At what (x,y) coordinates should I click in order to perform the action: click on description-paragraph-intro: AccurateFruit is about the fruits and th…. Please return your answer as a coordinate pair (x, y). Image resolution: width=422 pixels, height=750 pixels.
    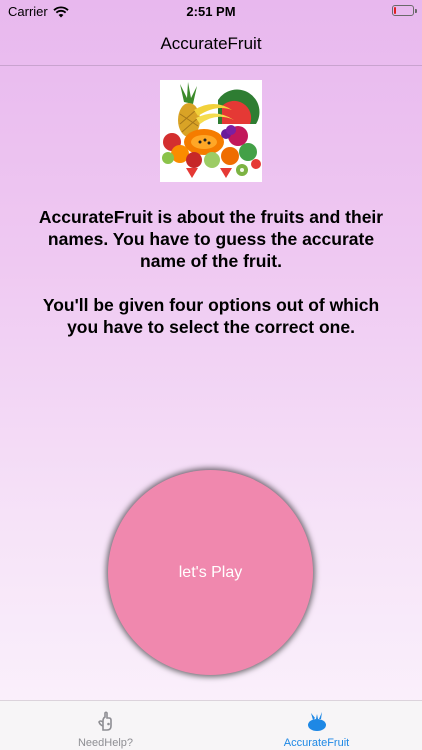
    Looking at the image, I should click on (211, 239).